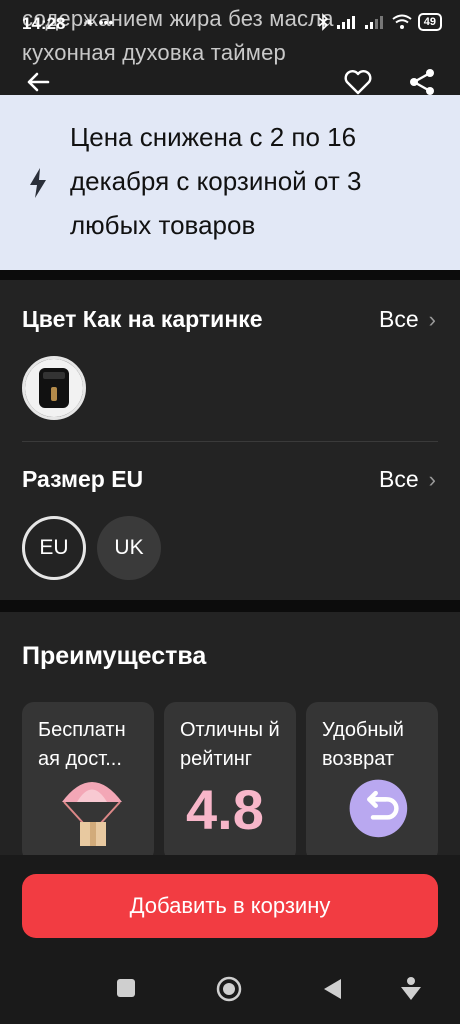 This screenshot has width=460, height=1024. I want to click on battery-indicator: 49, so click(429, 22).